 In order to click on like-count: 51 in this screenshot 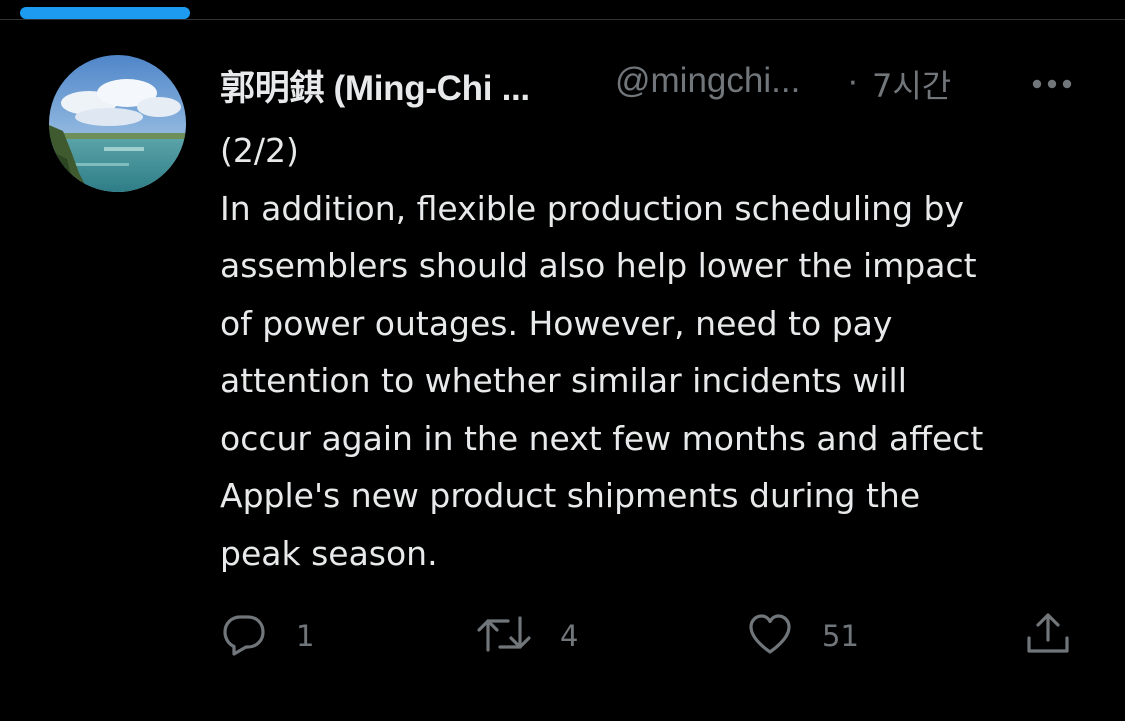, I will do `click(840, 636)`.